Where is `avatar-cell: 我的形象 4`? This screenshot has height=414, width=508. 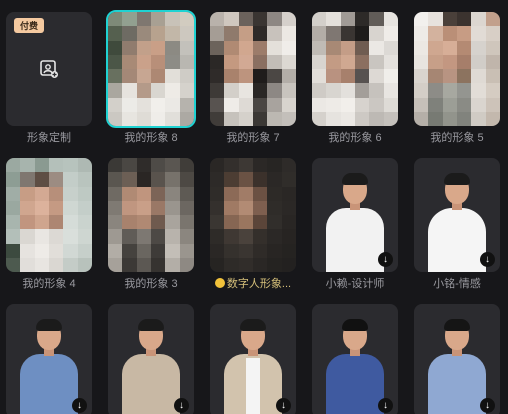 avatar-cell: 我的形象 4 is located at coordinates (49, 225).